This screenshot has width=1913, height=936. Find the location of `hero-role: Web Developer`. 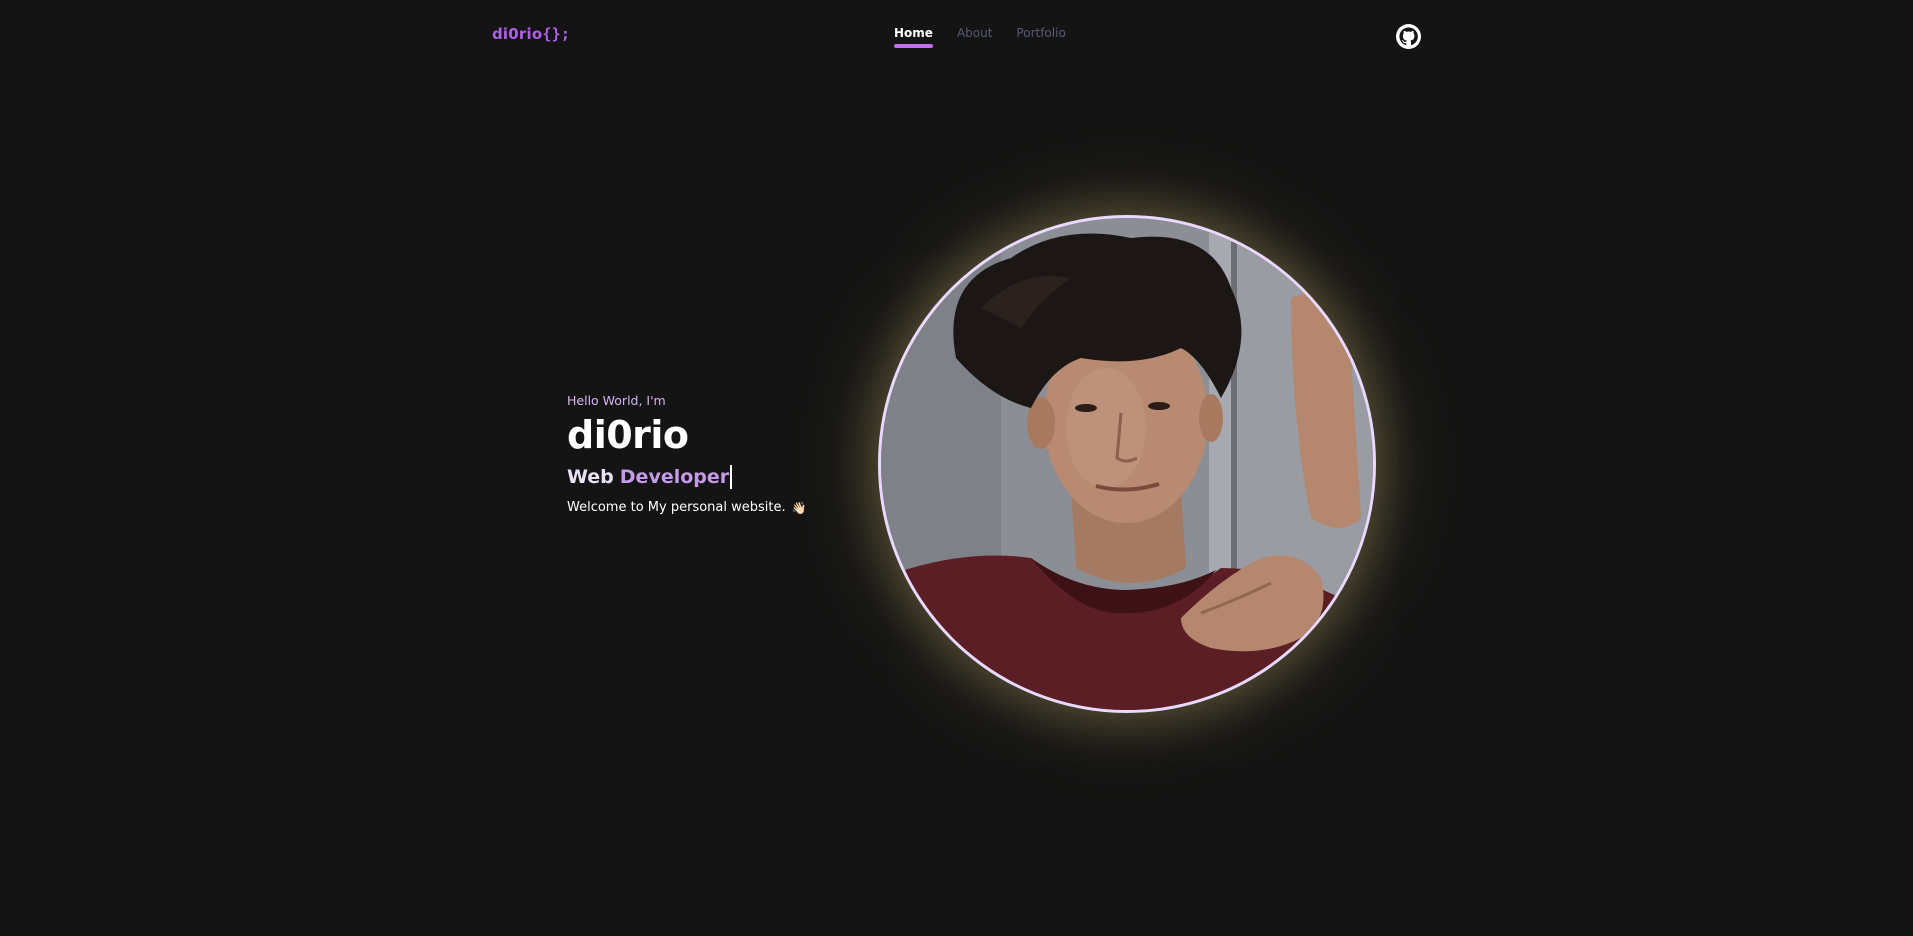

hero-role: Web Developer is located at coordinates (687, 477).